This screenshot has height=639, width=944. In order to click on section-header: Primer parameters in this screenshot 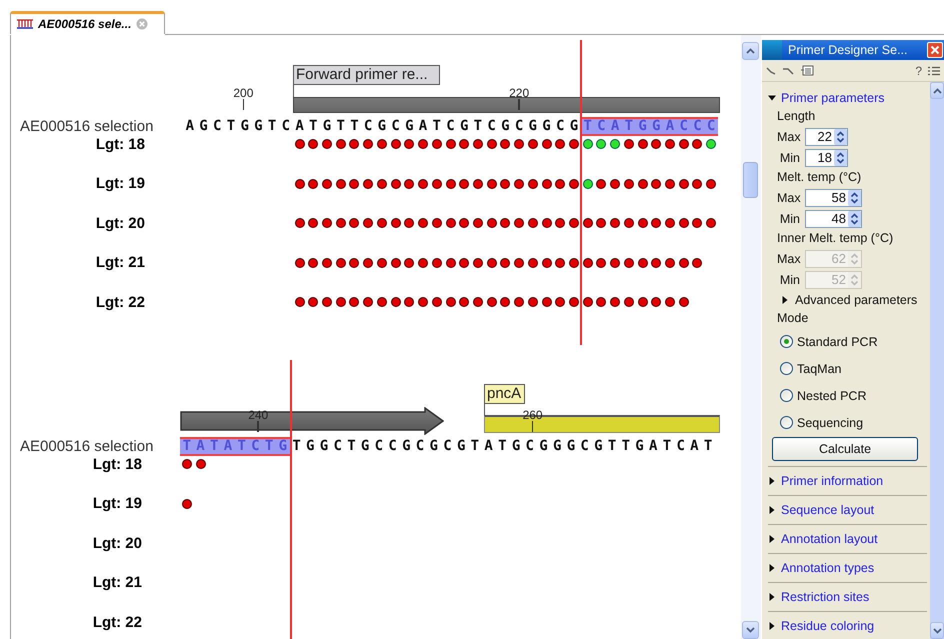, I will do `click(832, 97)`.